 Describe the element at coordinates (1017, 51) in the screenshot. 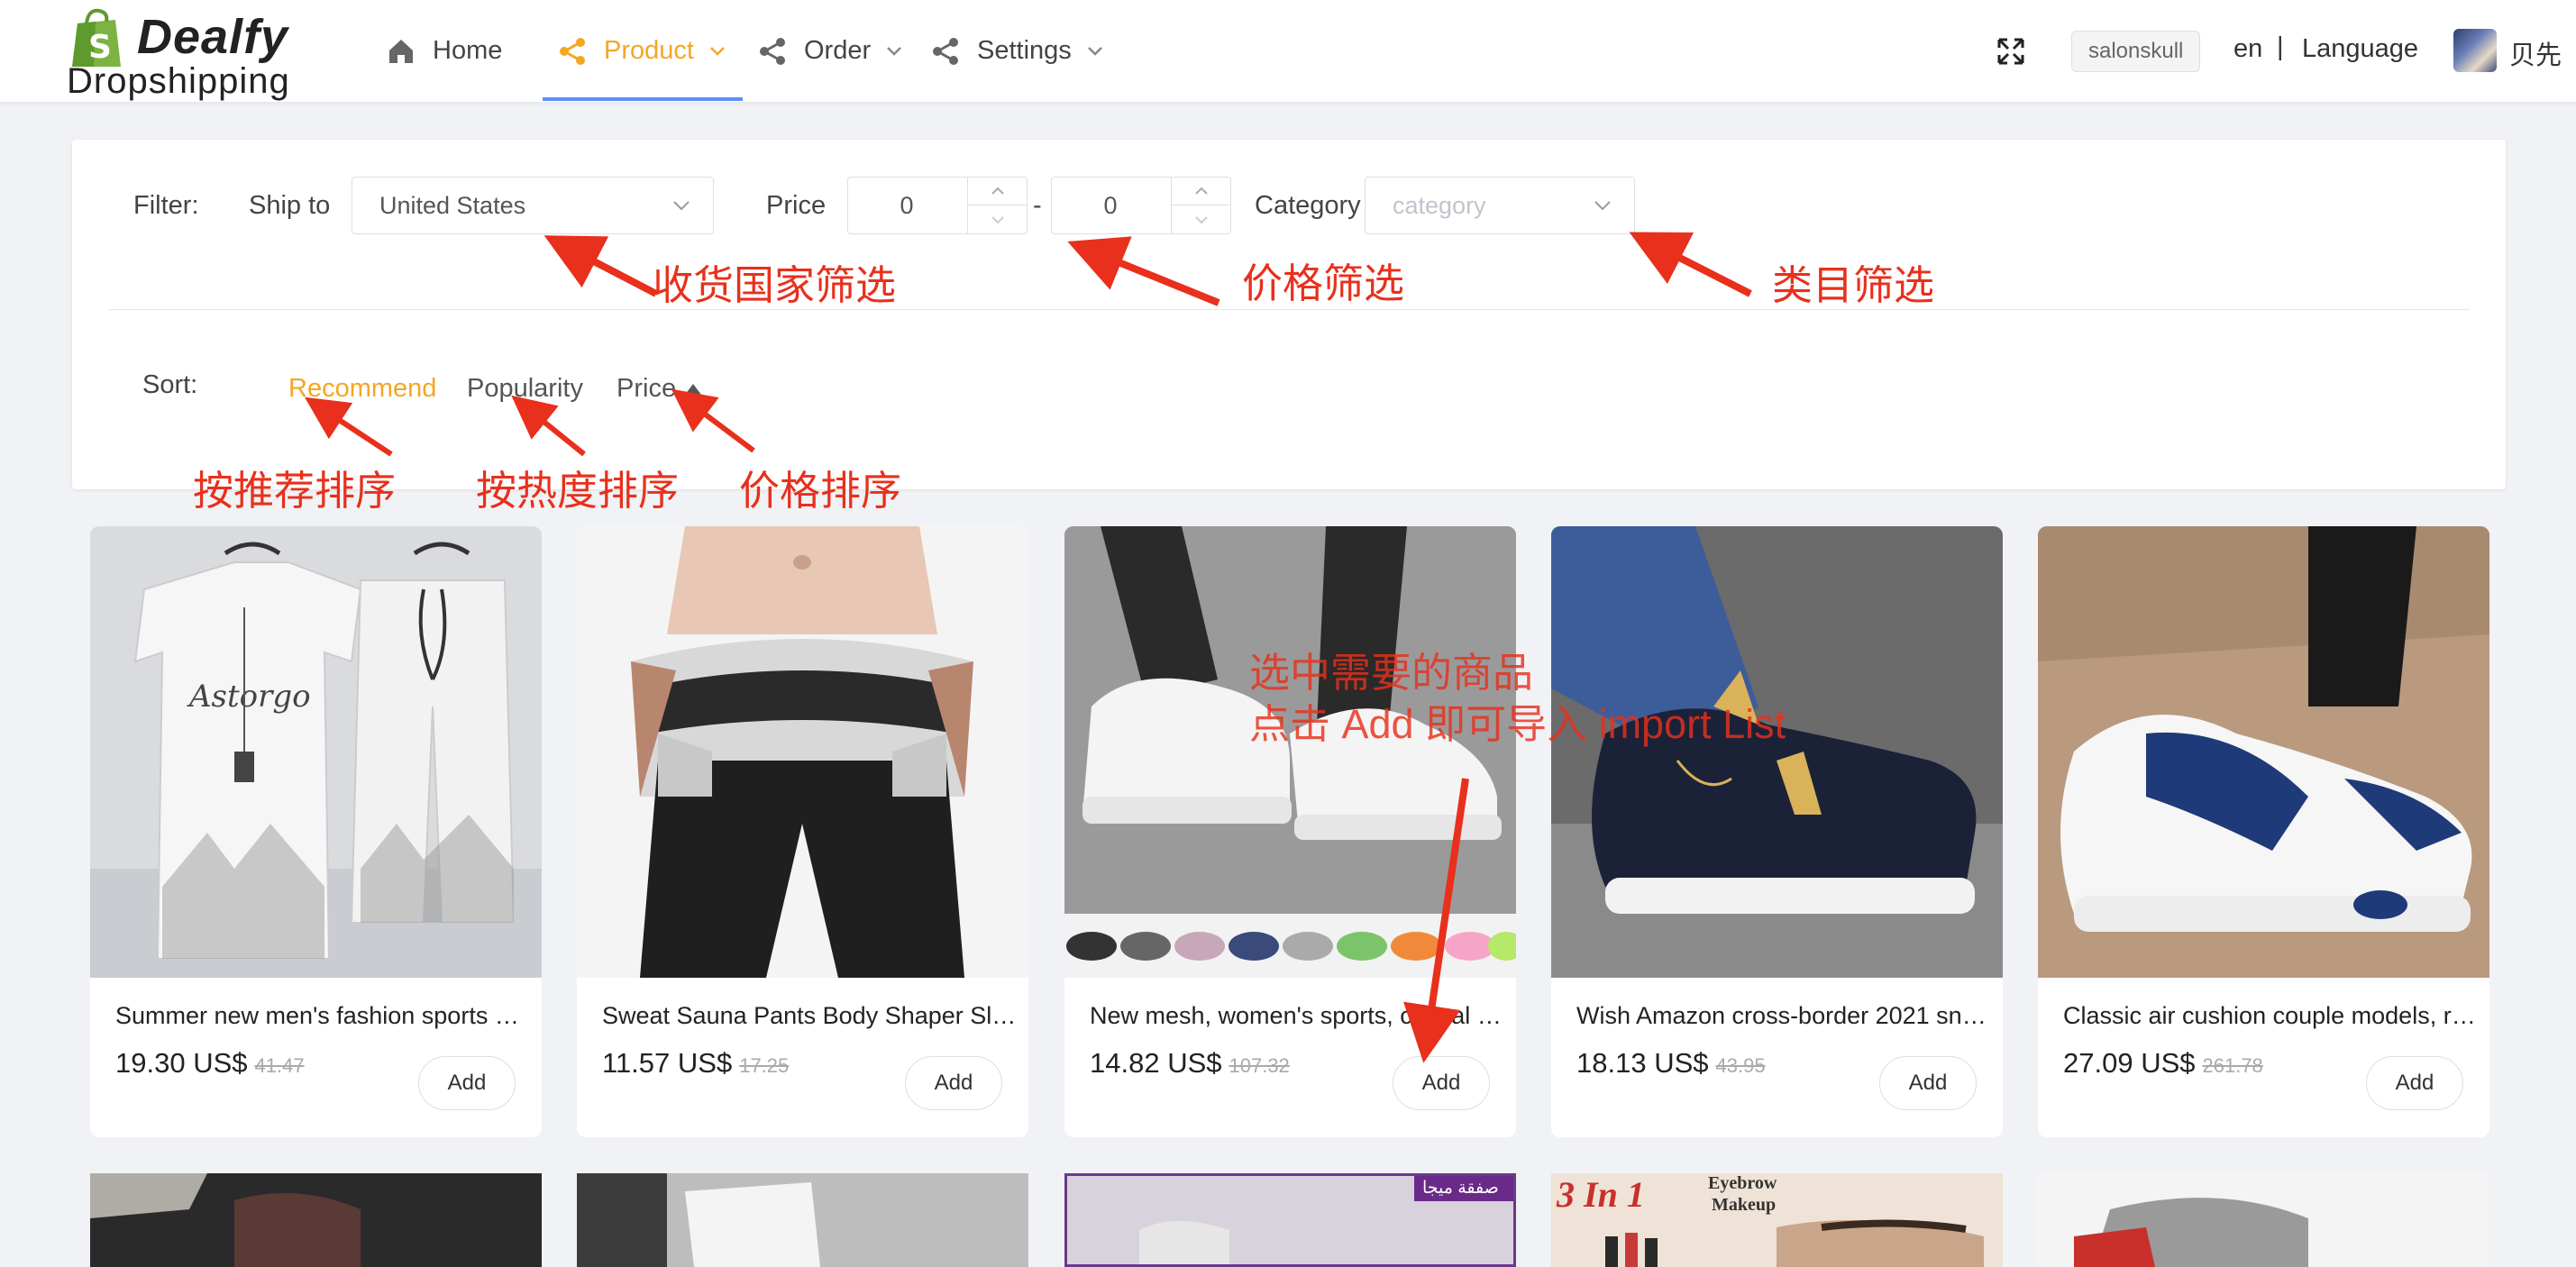

I see `nav-settings: Settings` at that location.